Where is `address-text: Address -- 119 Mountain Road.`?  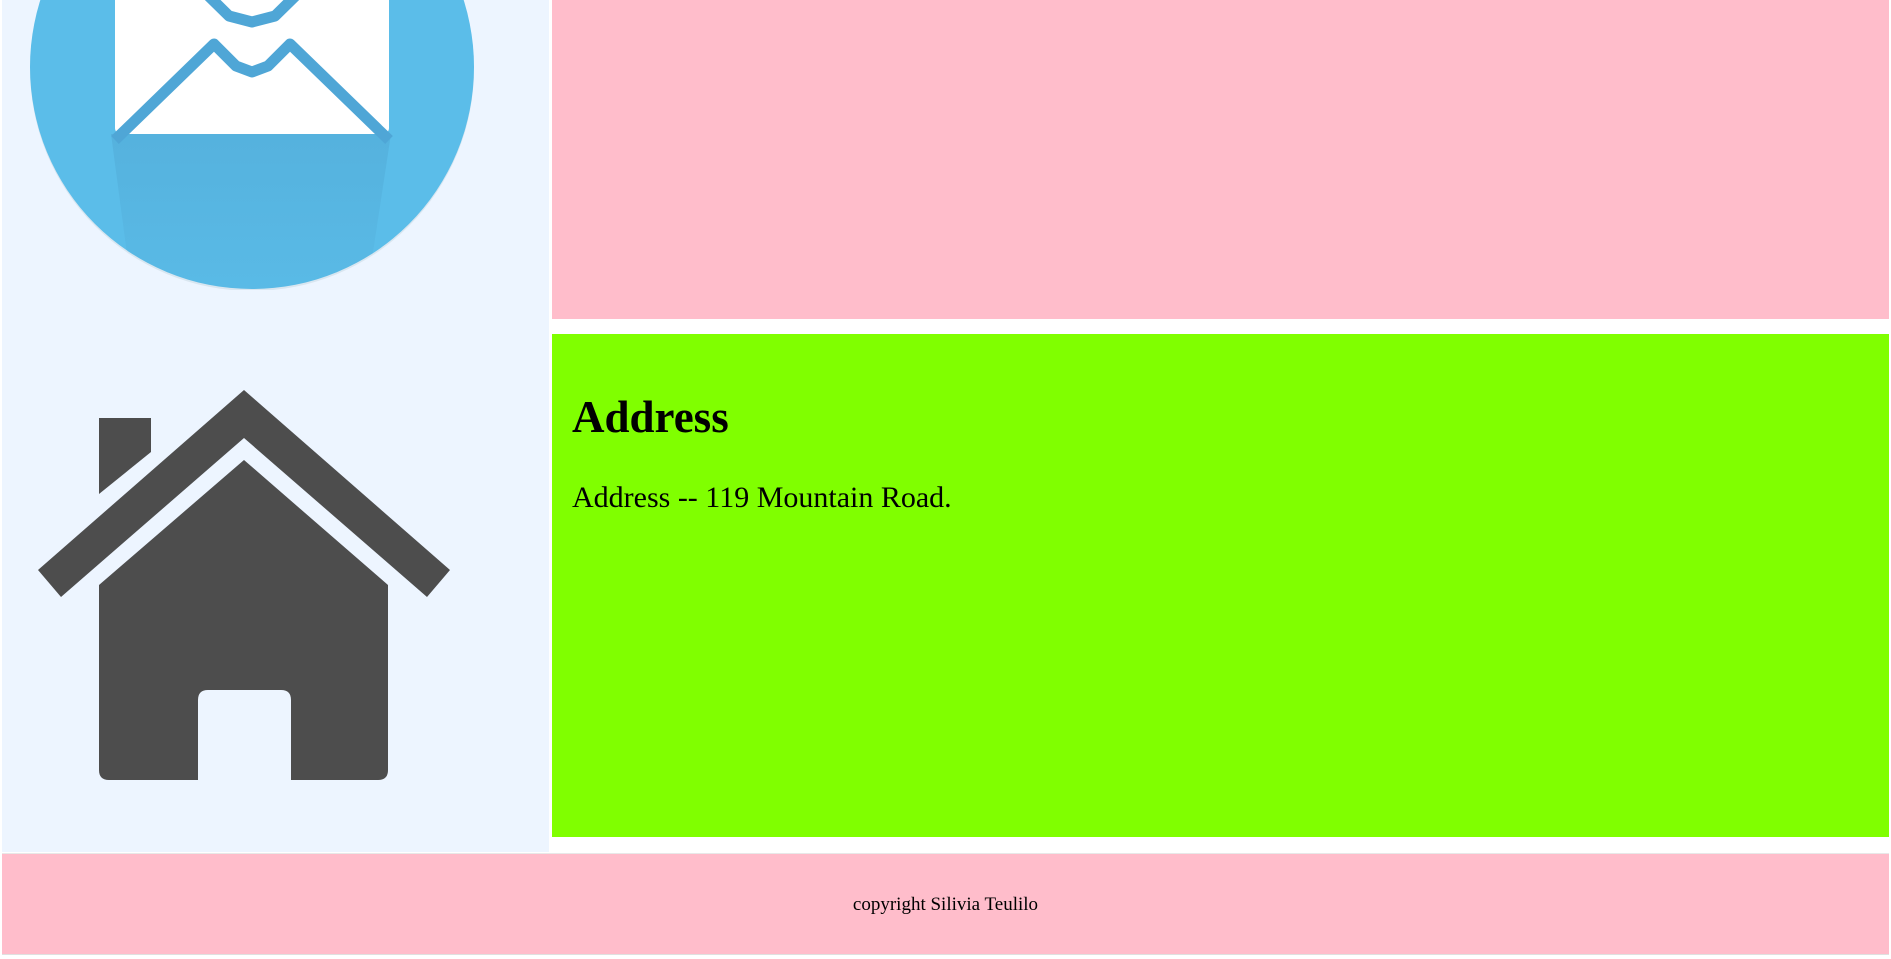
address-text: Address -- 119 Mountain Road. is located at coordinates (762, 497).